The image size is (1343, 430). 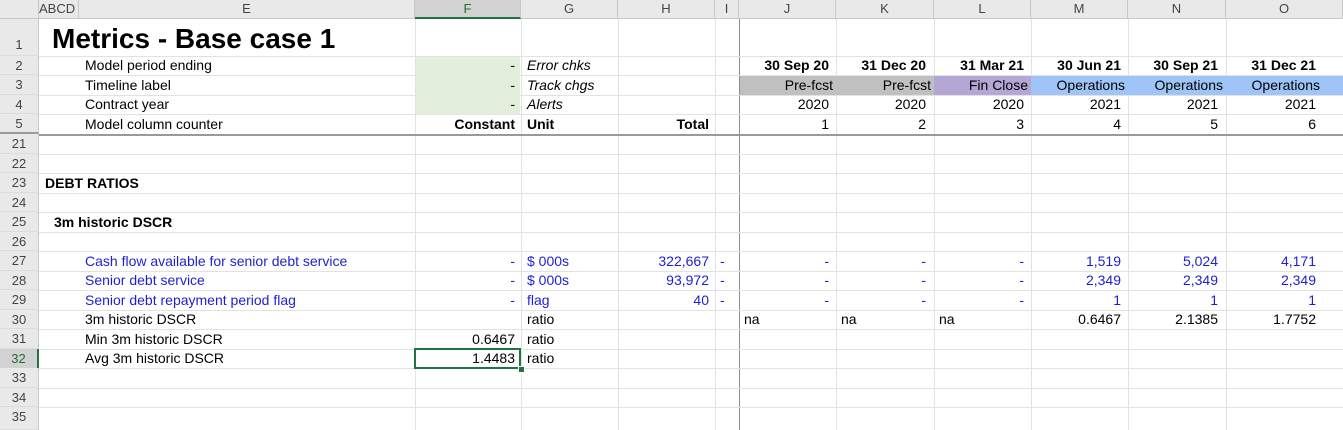 What do you see at coordinates (154, 358) in the screenshot?
I see `avg-dscr-label: Avg 3m historic DSCR` at bounding box center [154, 358].